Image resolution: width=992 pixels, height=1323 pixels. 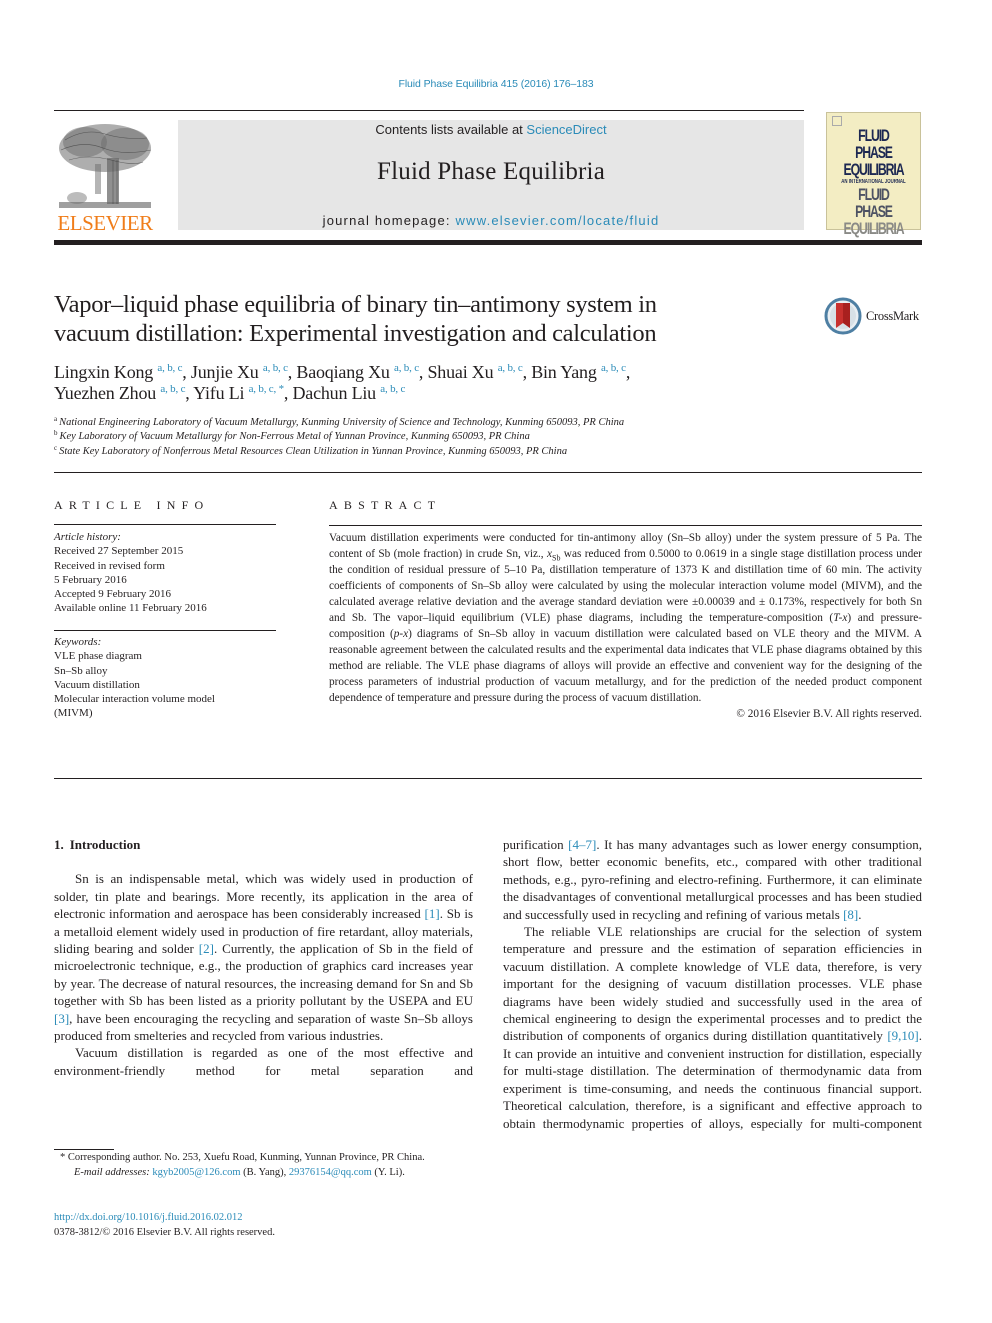 I want to click on keyword-item: Molecular interaction volume model, so click(x=134, y=699).